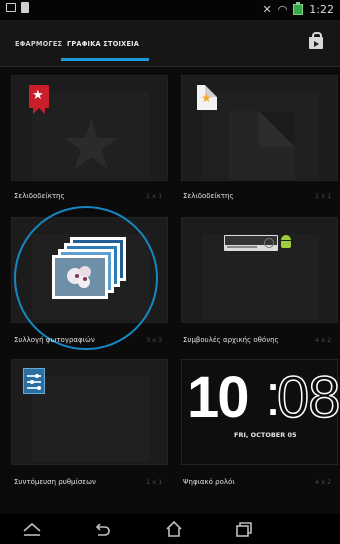 The height and width of the screenshot is (544, 340). I want to click on no-signal-icon: ✕, so click(267, 9).